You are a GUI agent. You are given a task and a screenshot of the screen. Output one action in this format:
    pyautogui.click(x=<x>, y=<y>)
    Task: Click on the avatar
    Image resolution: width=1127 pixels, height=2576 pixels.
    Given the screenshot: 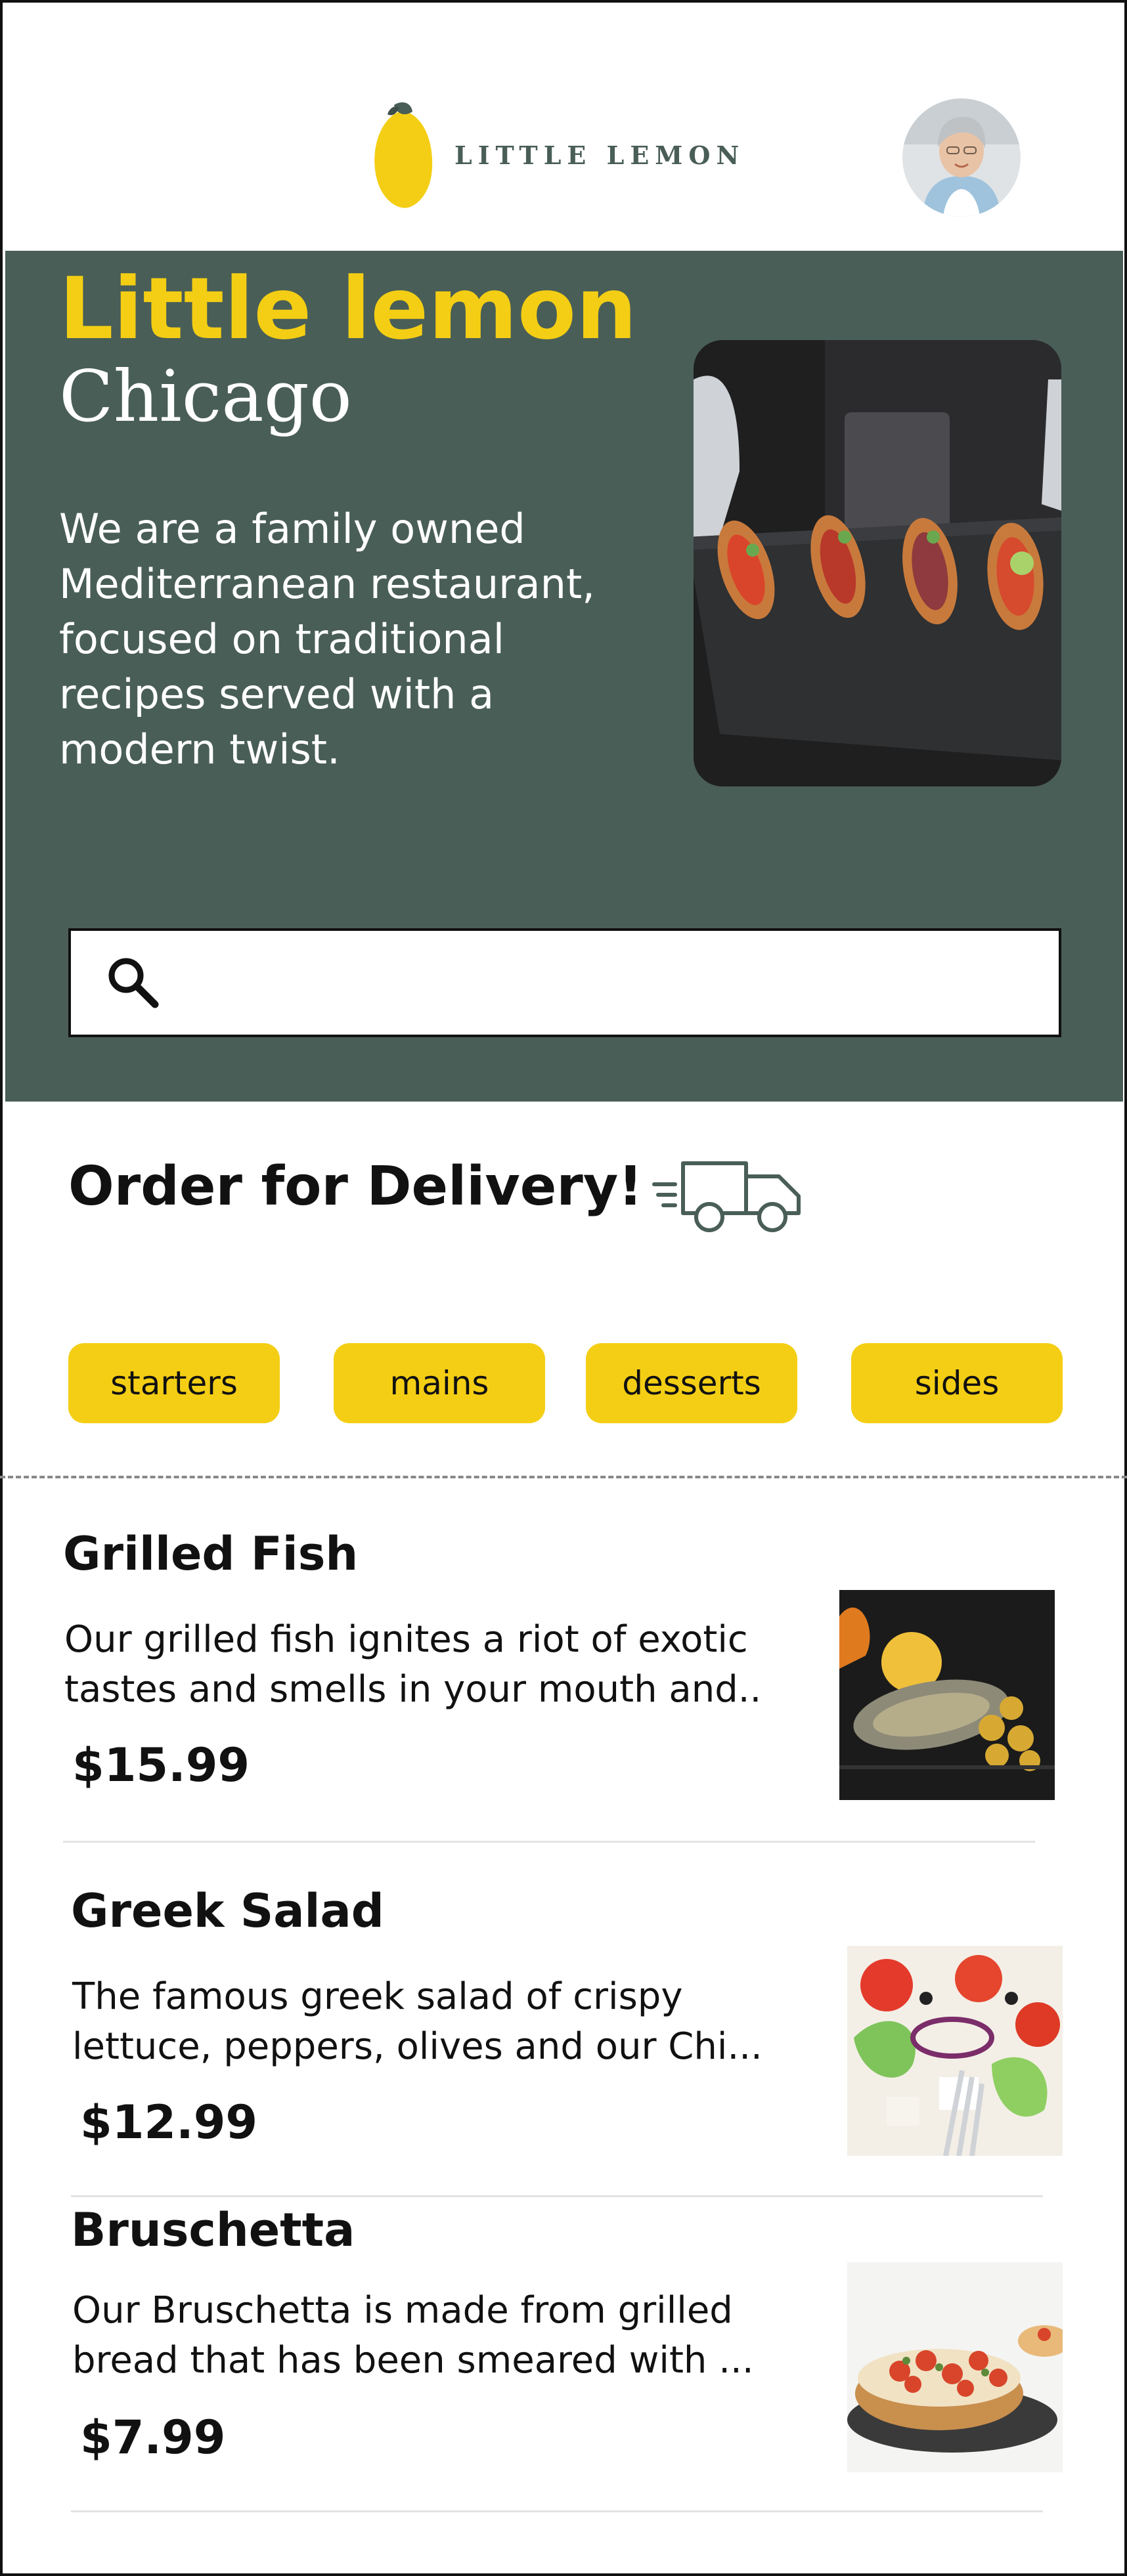 What is the action you would take?
    pyautogui.click(x=961, y=157)
    